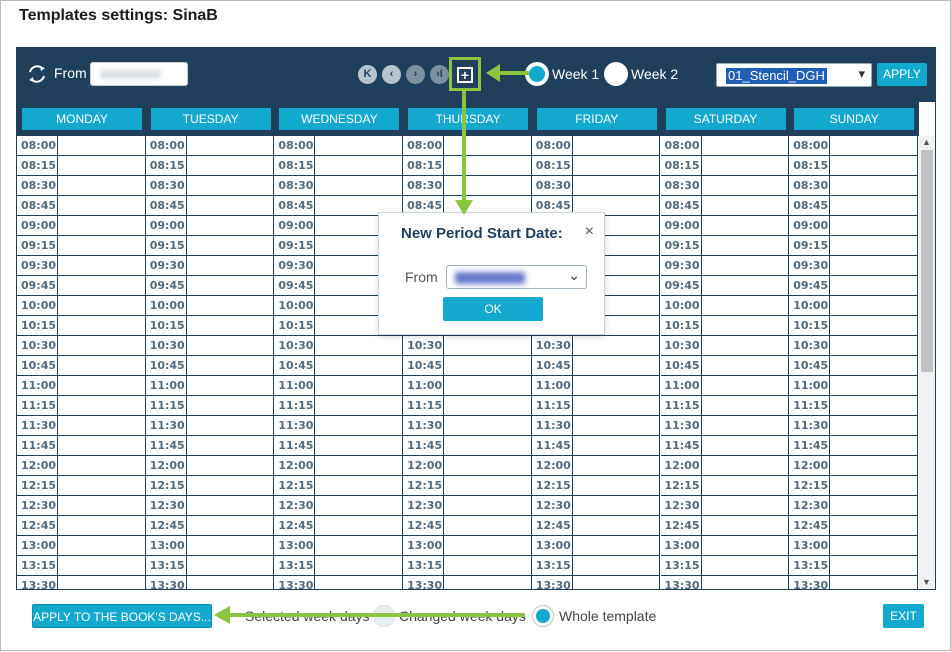 The height and width of the screenshot is (652, 951). Describe the element at coordinates (439, 74) in the screenshot. I see `last-page-icon: ›I` at that location.